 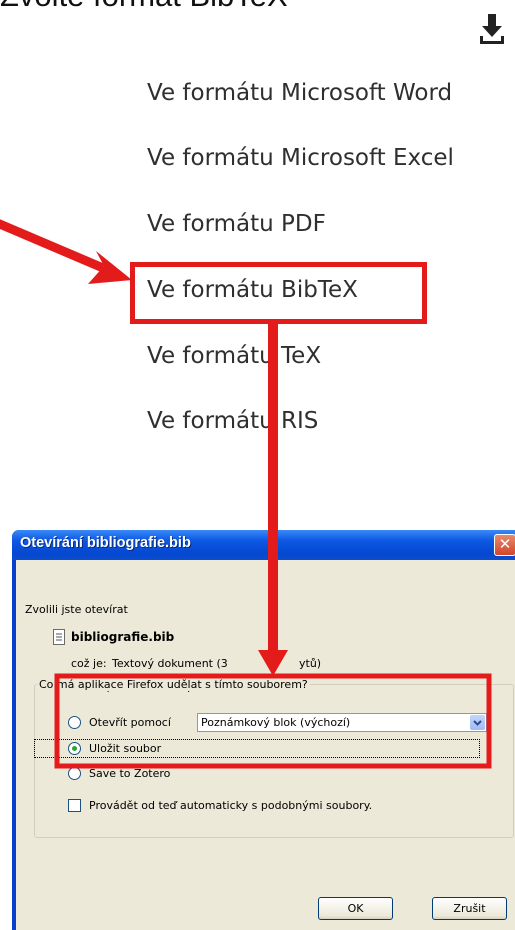 What do you see at coordinates (504, 545) in the screenshot?
I see `close-icon: ✕` at bounding box center [504, 545].